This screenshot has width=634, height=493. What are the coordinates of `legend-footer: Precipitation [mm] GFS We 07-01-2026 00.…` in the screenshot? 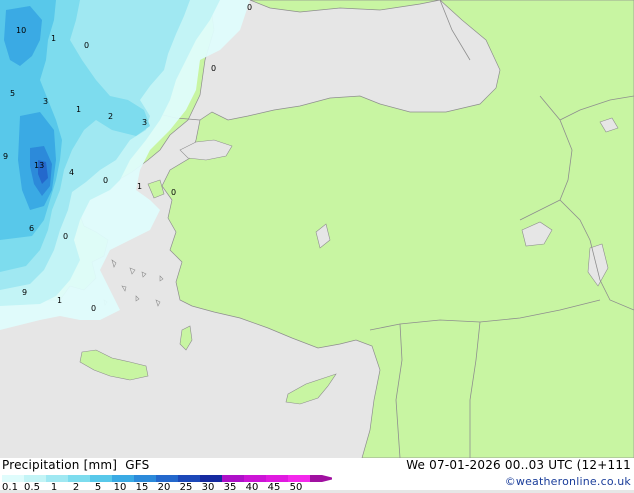 It's located at (317, 475).